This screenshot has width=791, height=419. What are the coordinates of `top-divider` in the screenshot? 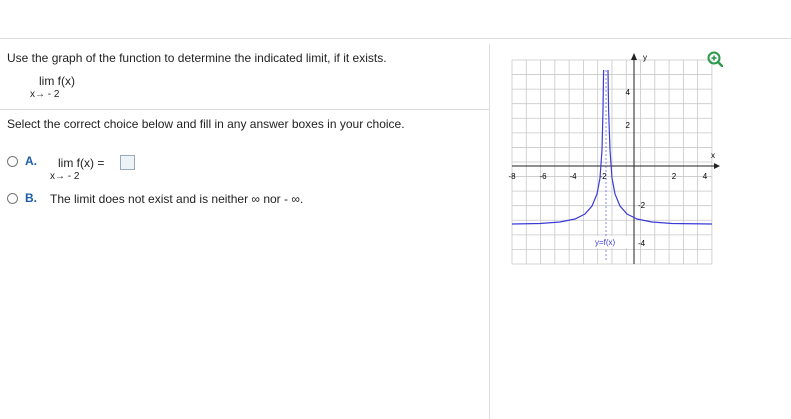 It's located at (395, 38).